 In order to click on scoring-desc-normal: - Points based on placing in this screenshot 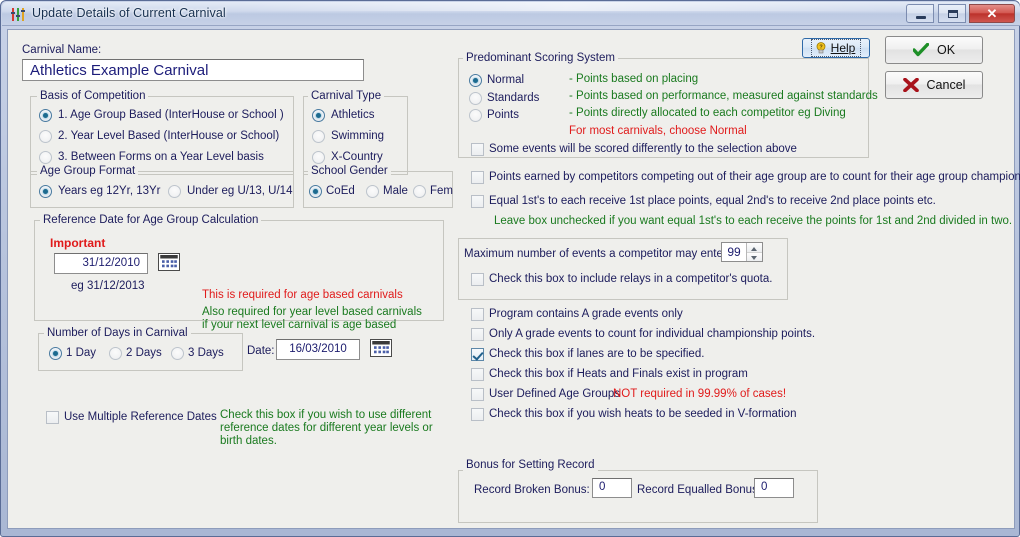, I will do `click(634, 79)`.